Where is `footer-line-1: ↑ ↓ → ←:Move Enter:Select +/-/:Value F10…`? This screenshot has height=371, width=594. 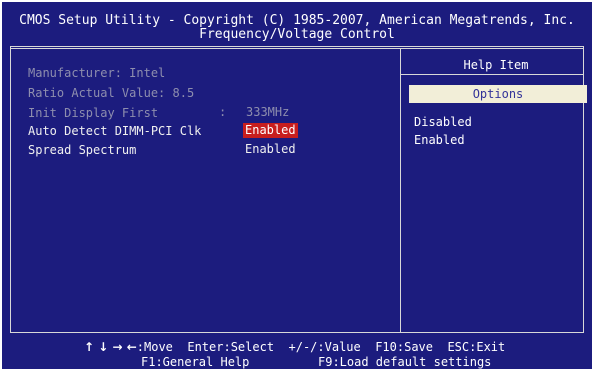
footer-line-1: ↑ ↓ → ←:Move Enter:Select +/-/:Value F10… is located at coordinates (294, 347).